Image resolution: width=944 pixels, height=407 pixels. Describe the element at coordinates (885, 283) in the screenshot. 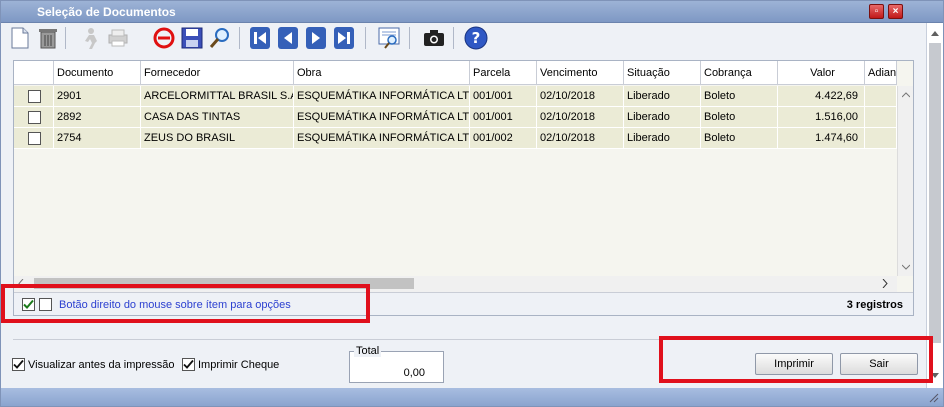

I see `grid-scroll-right-icon` at that location.